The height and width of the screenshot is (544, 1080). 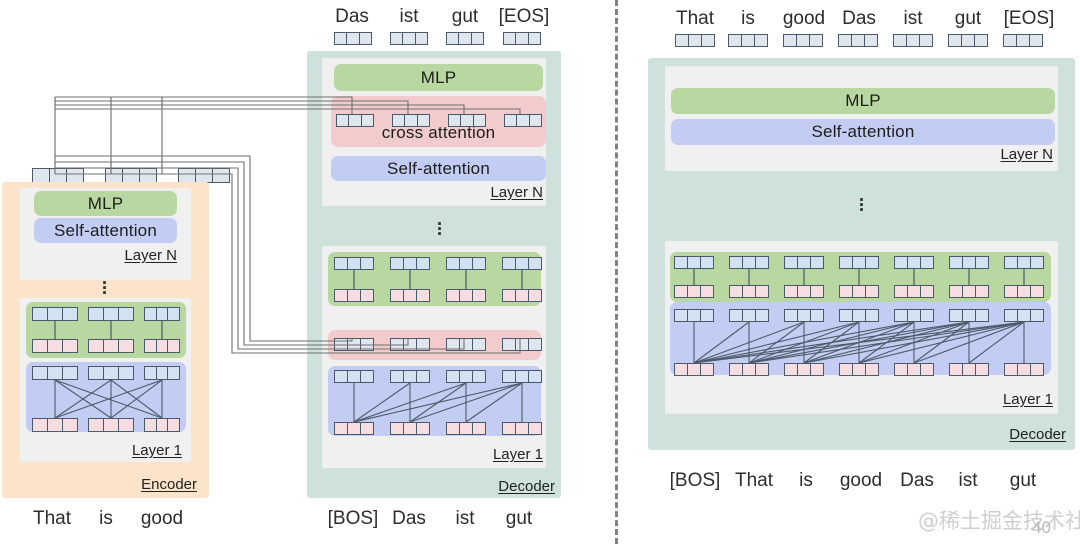 I want to click on encoder-ellipsis: · · ·, so click(x=105, y=288).